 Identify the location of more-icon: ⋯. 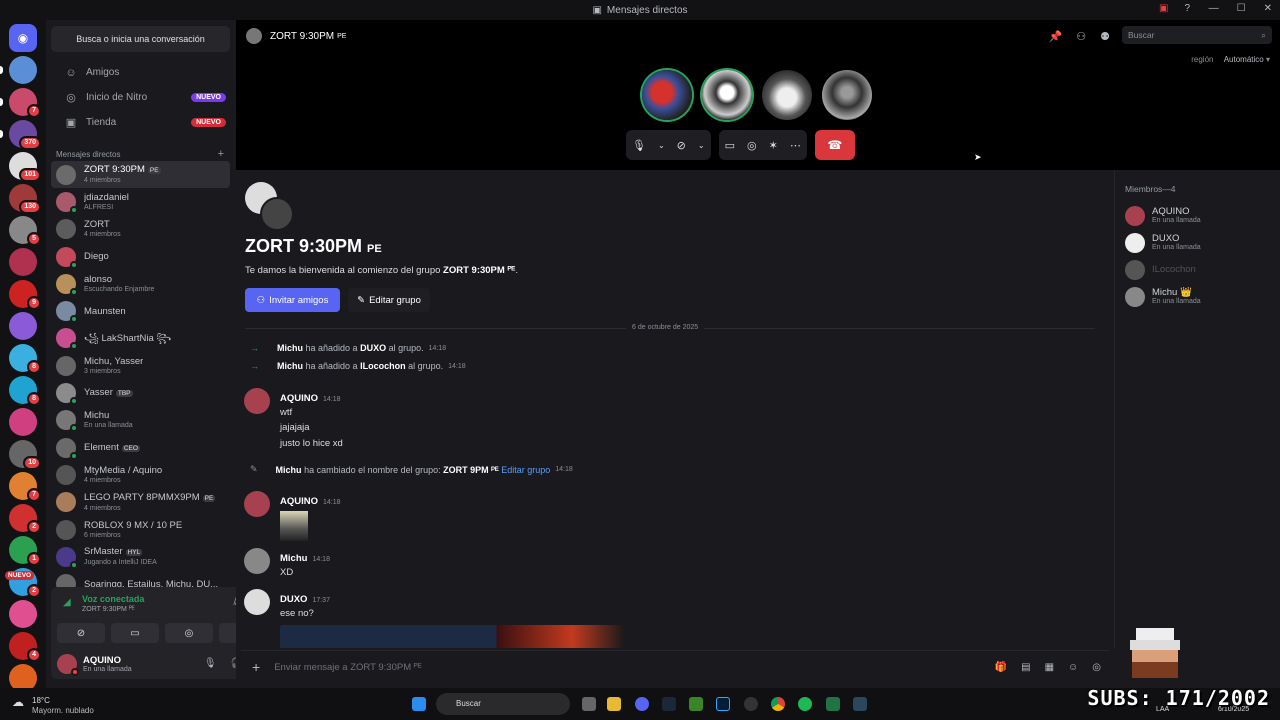
(795, 145).